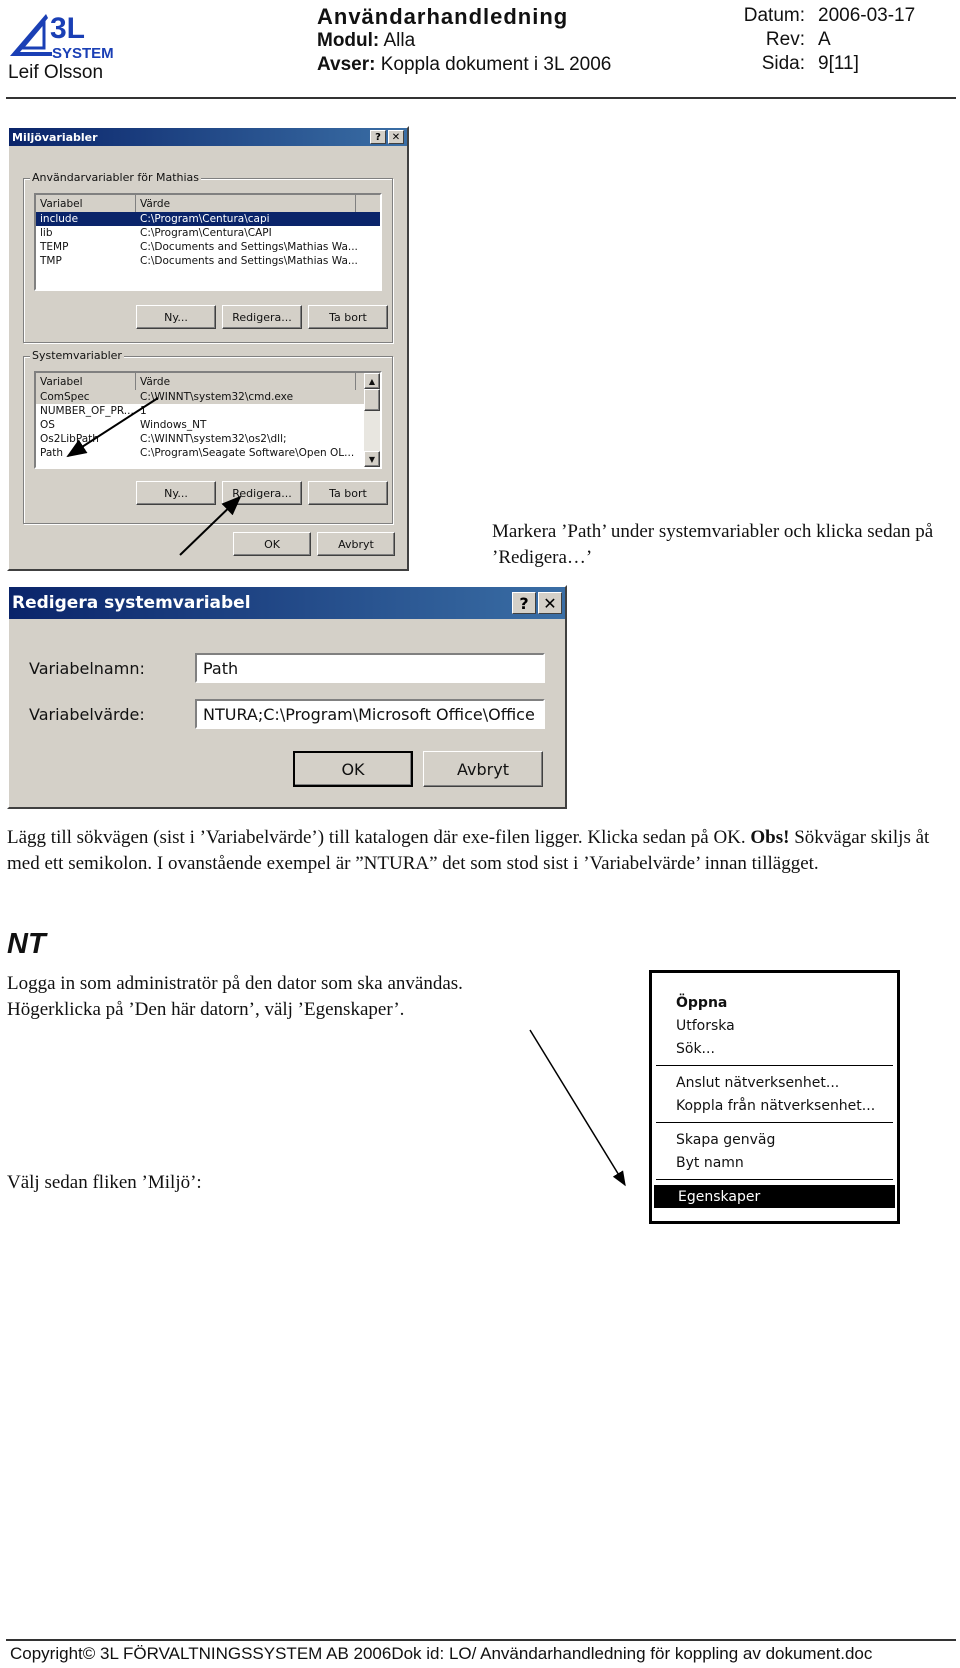 The height and width of the screenshot is (1668, 960). What do you see at coordinates (774, 1196) in the screenshot?
I see `menu-item: Egenskaper` at bounding box center [774, 1196].